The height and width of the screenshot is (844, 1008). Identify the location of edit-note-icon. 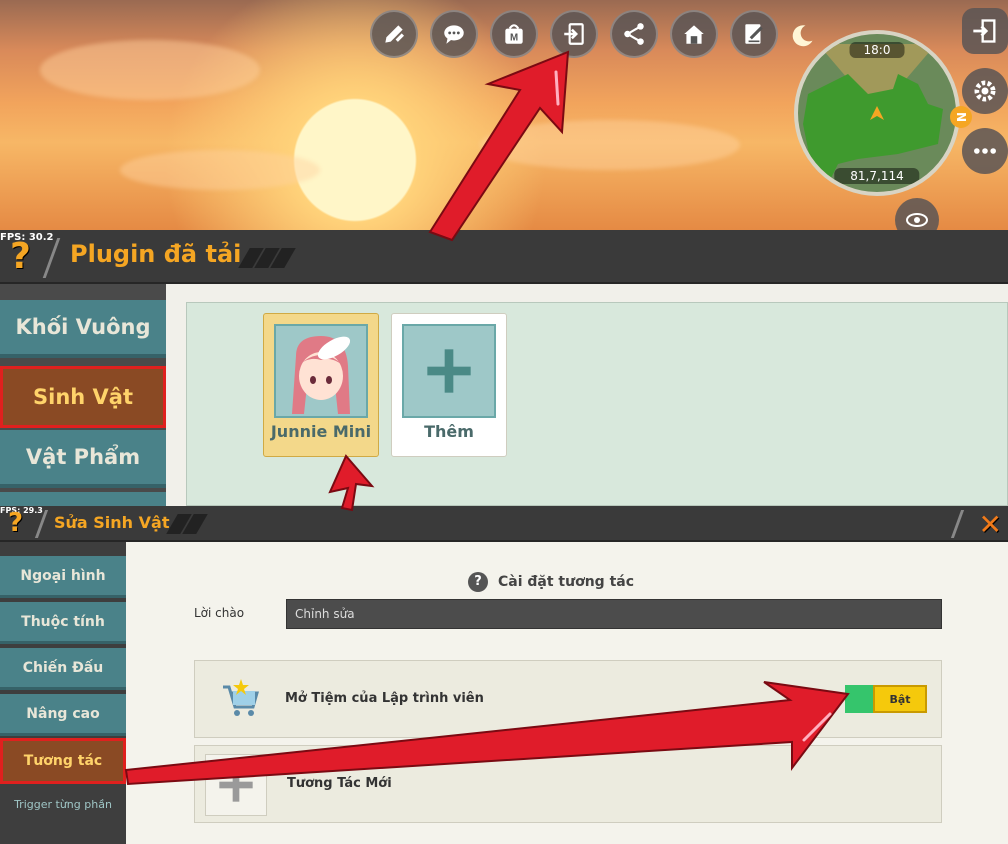
(754, 34).